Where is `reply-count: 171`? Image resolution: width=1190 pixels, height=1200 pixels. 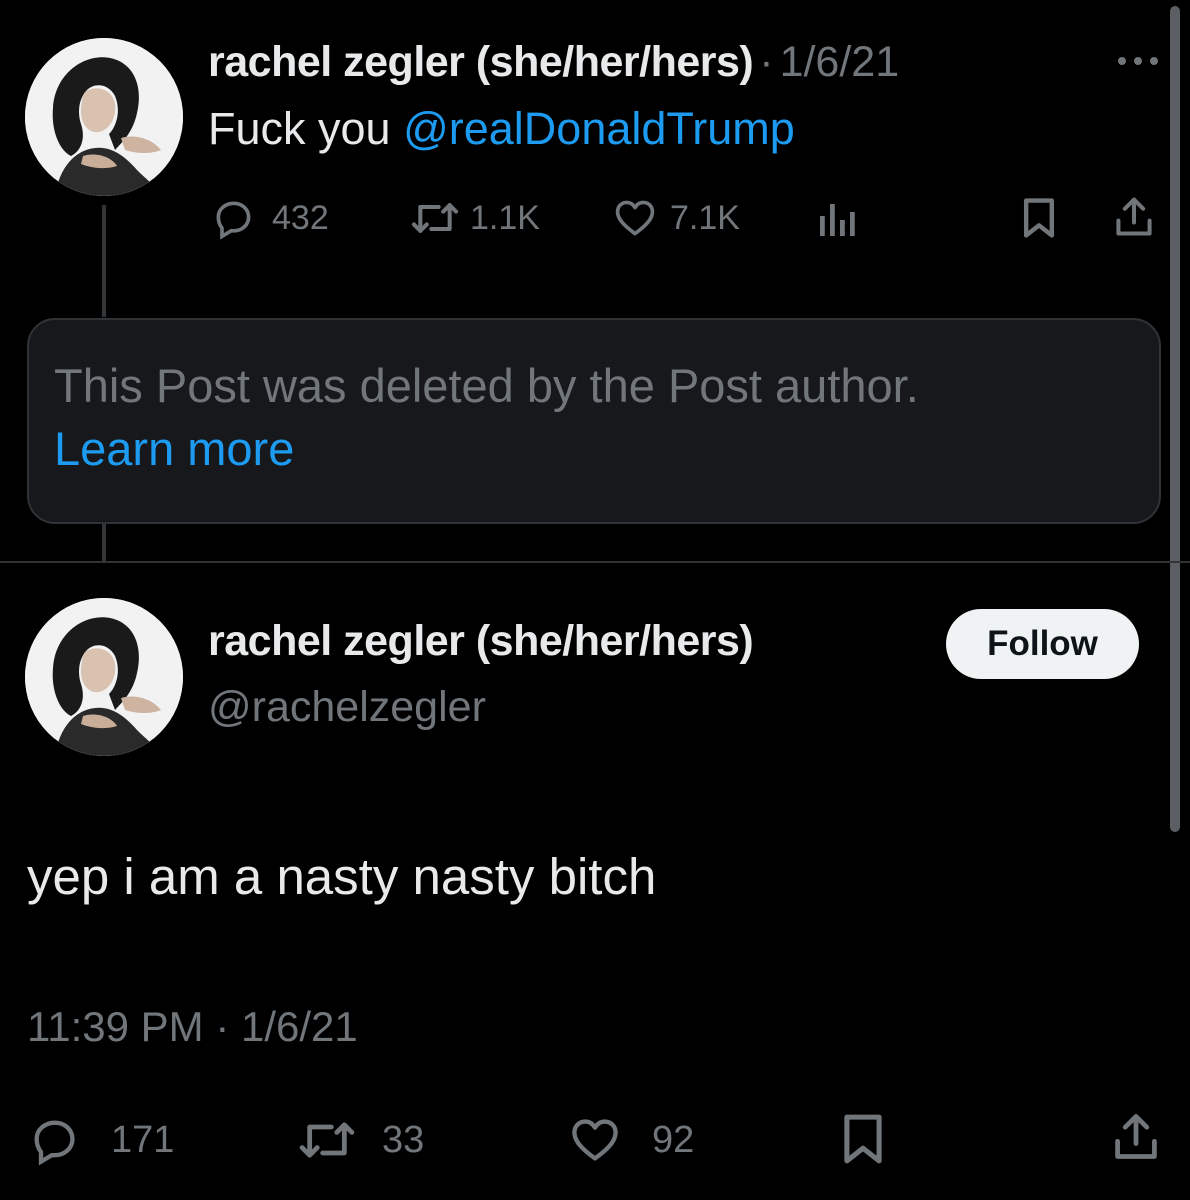
reply-count: 171 is located at coordinates (143, 1139).